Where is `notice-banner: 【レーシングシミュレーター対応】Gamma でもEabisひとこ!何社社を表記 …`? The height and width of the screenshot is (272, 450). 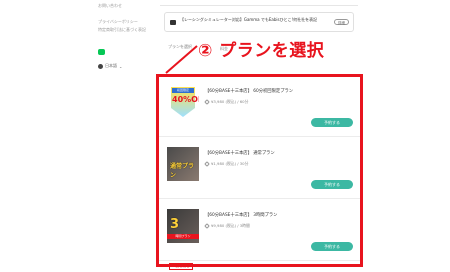 notice-banner: 【レーシングシミュレーター対応】Gamma でもEabisひとこ!何社社を表記 … is located at coordinates (259, 22).